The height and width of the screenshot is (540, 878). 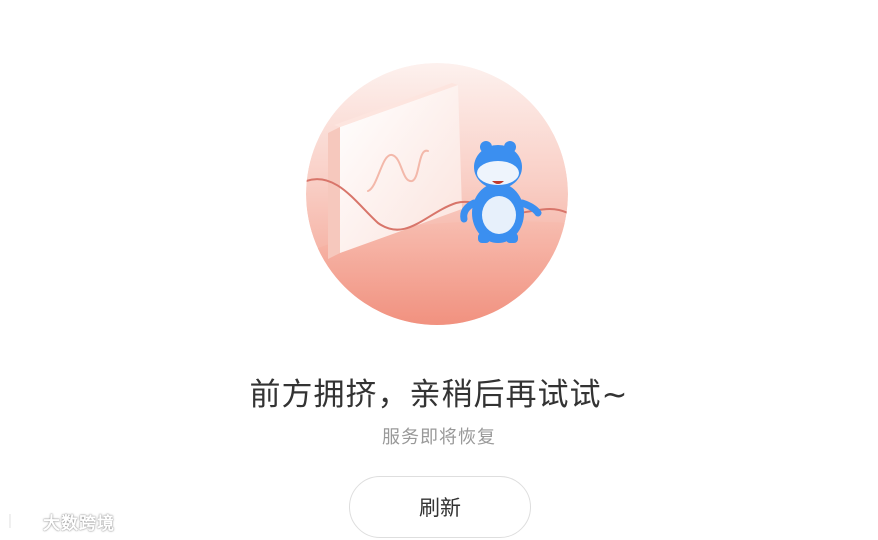 I want to click on busy-illustration, so click(x=437, y=194).